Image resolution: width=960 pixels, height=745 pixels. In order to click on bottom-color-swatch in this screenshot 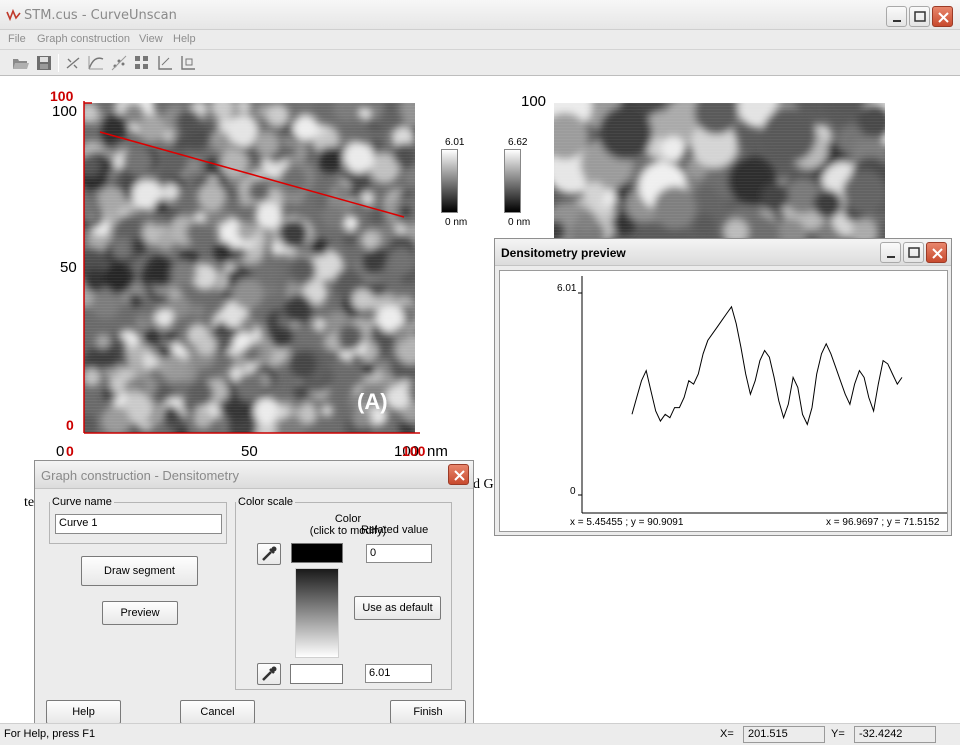, I will do `click(316, 674)`.